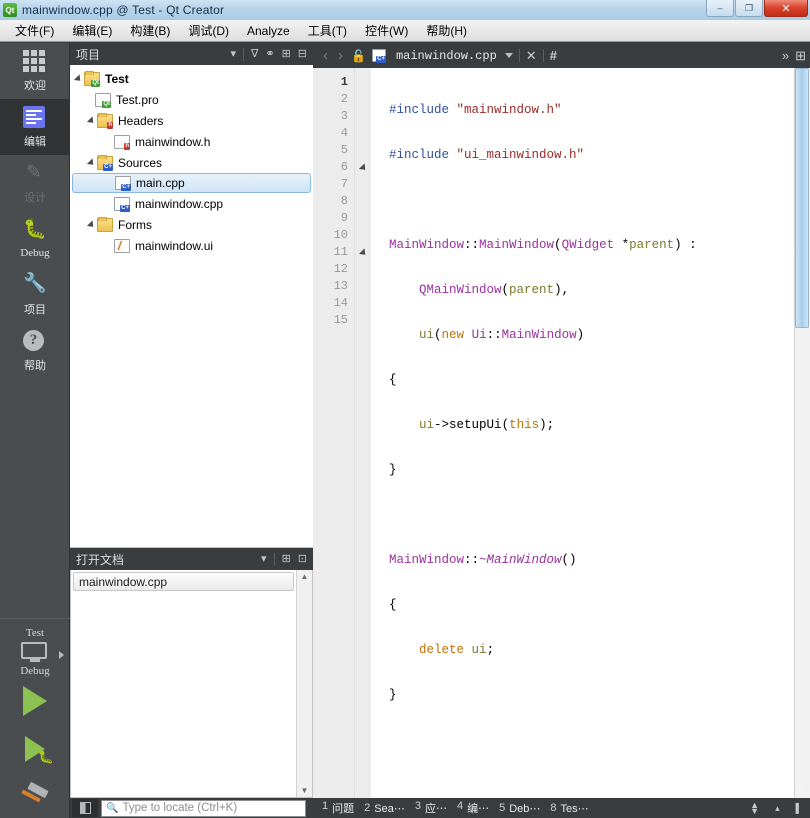 Image resolution: width=810 pixels, height=818 pixels. I want to click on collapse-output-icon: ▴, so click(777, 808).